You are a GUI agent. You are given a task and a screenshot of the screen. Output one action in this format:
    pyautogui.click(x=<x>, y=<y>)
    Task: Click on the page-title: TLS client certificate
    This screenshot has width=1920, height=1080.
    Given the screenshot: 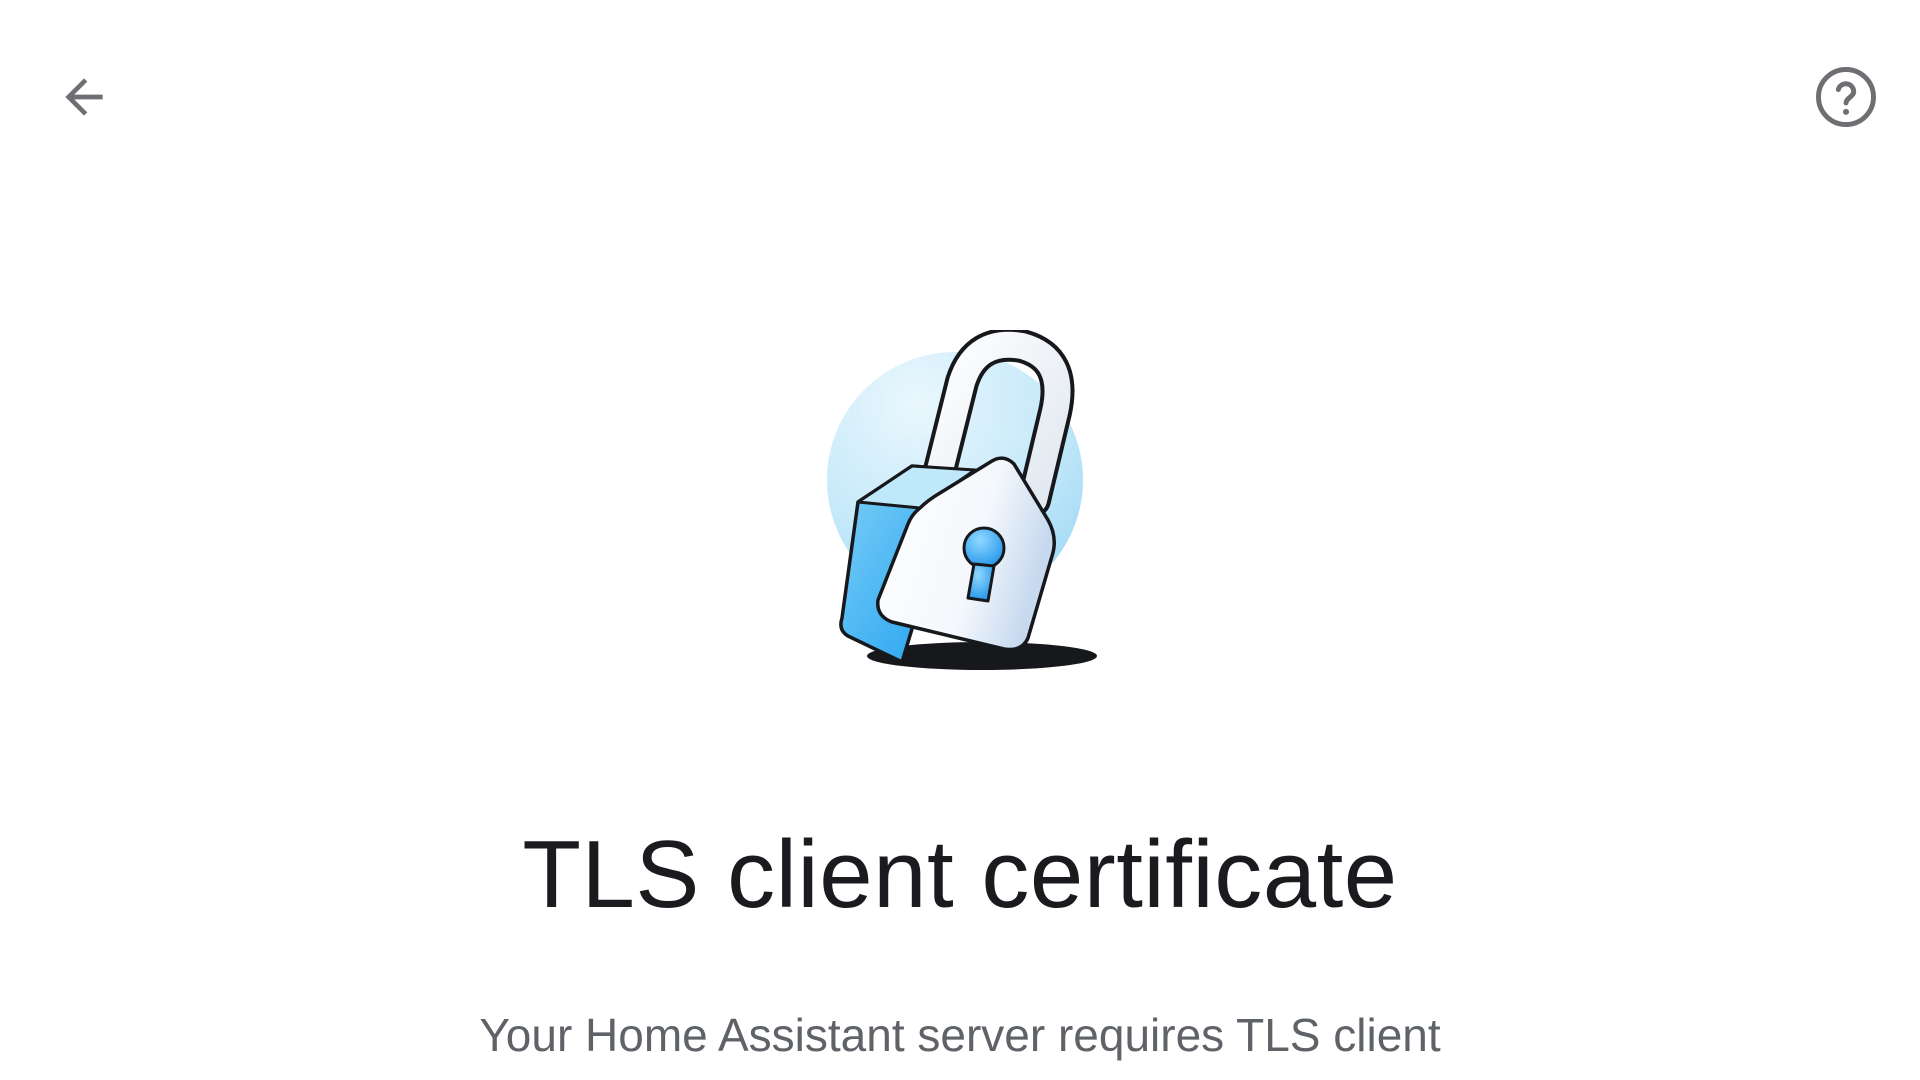 What is the action you would take?
    pyautogui.click(x=960, y=874)
    